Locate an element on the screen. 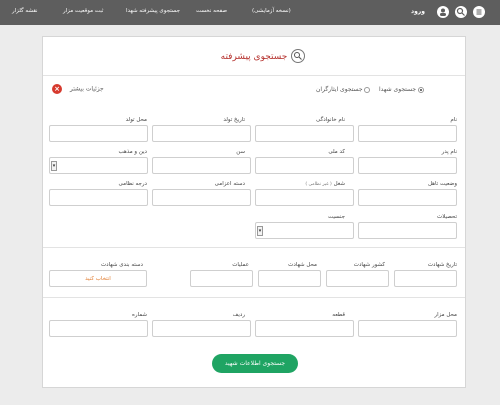  martyr-country-field is located at coordinates (357, 278).